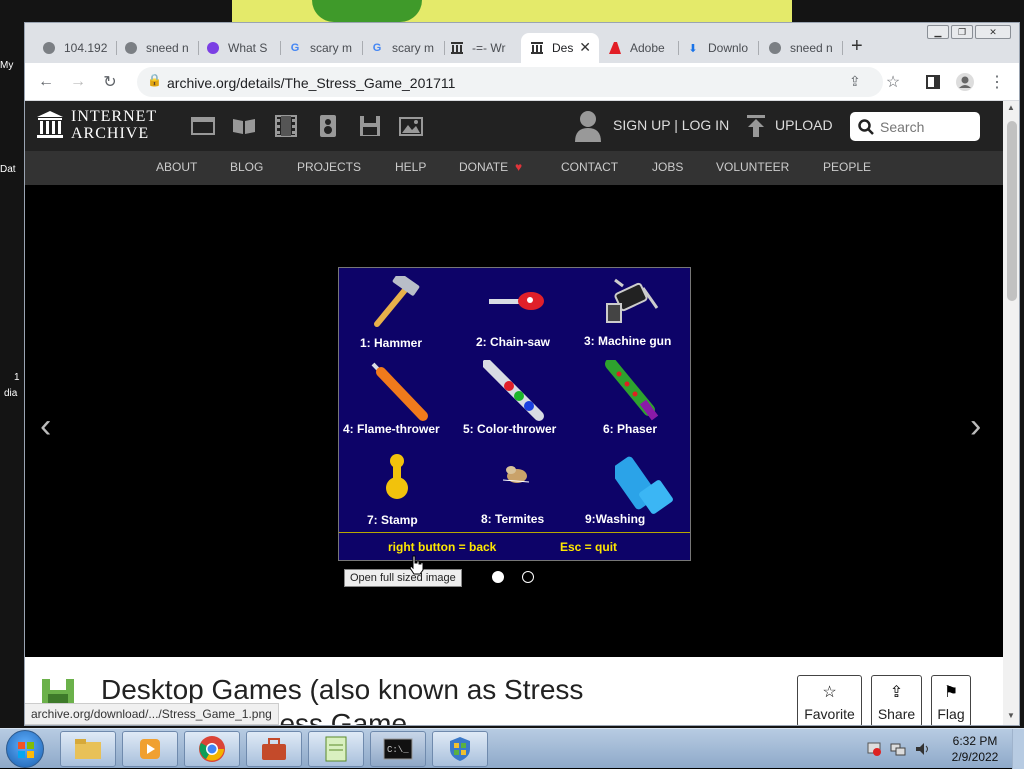  Describe the element at coordinates (671, 125) in the screenshot. I see `signup-login-link: SIGN UP | LOG IN` at that location.